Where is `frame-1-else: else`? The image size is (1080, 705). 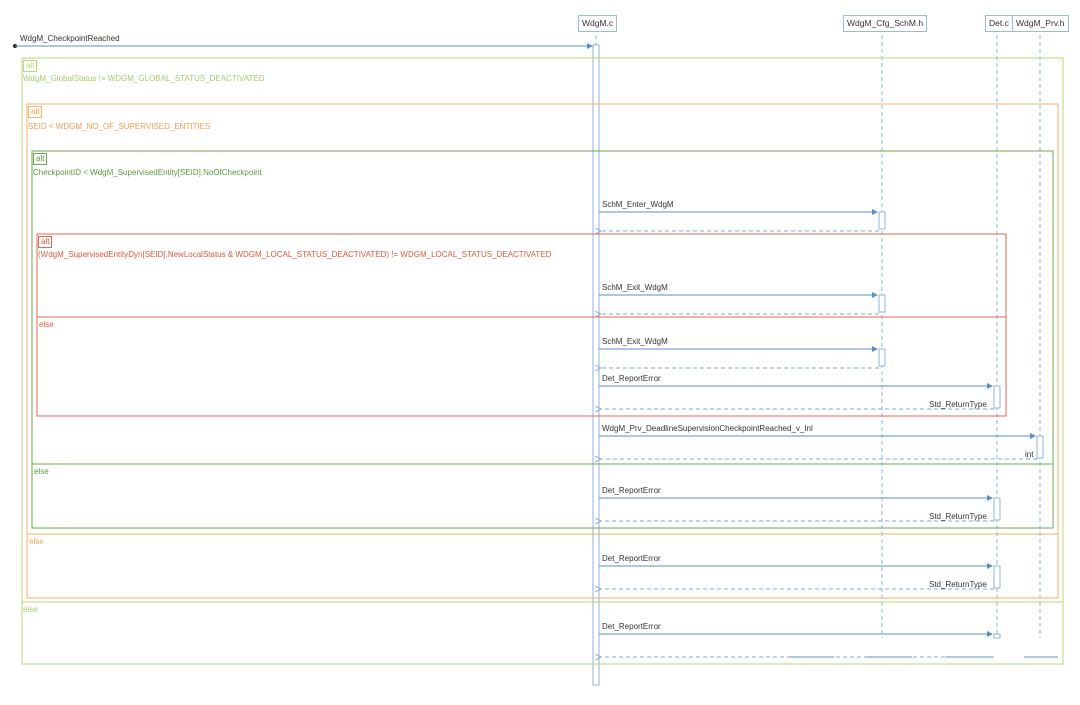 frame-1-else: else is located at coordinates (30, 609).